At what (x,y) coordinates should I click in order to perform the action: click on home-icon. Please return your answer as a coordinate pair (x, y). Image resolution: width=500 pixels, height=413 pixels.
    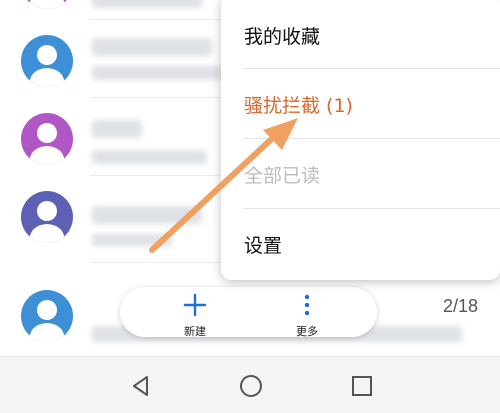
    Looking at the image, I should click on (251, 386).